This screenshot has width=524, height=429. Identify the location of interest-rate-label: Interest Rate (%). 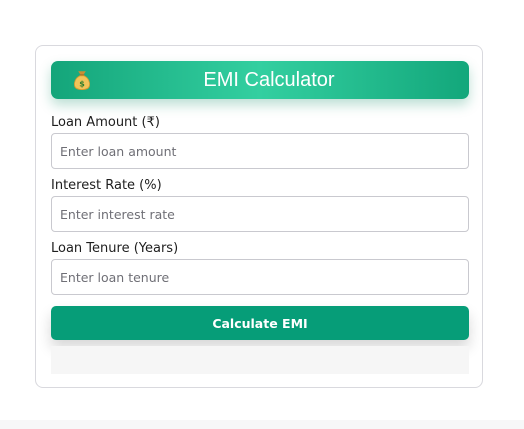
(106, 185).